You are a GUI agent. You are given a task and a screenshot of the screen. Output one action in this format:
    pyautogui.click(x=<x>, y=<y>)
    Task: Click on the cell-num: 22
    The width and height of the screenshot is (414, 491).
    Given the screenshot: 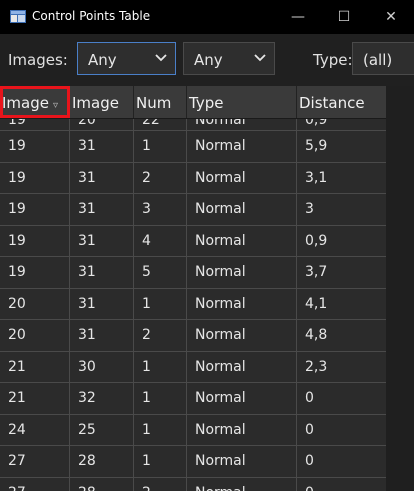 What is the action you would take?
    pyautogui.click(x=160, y=124)
    